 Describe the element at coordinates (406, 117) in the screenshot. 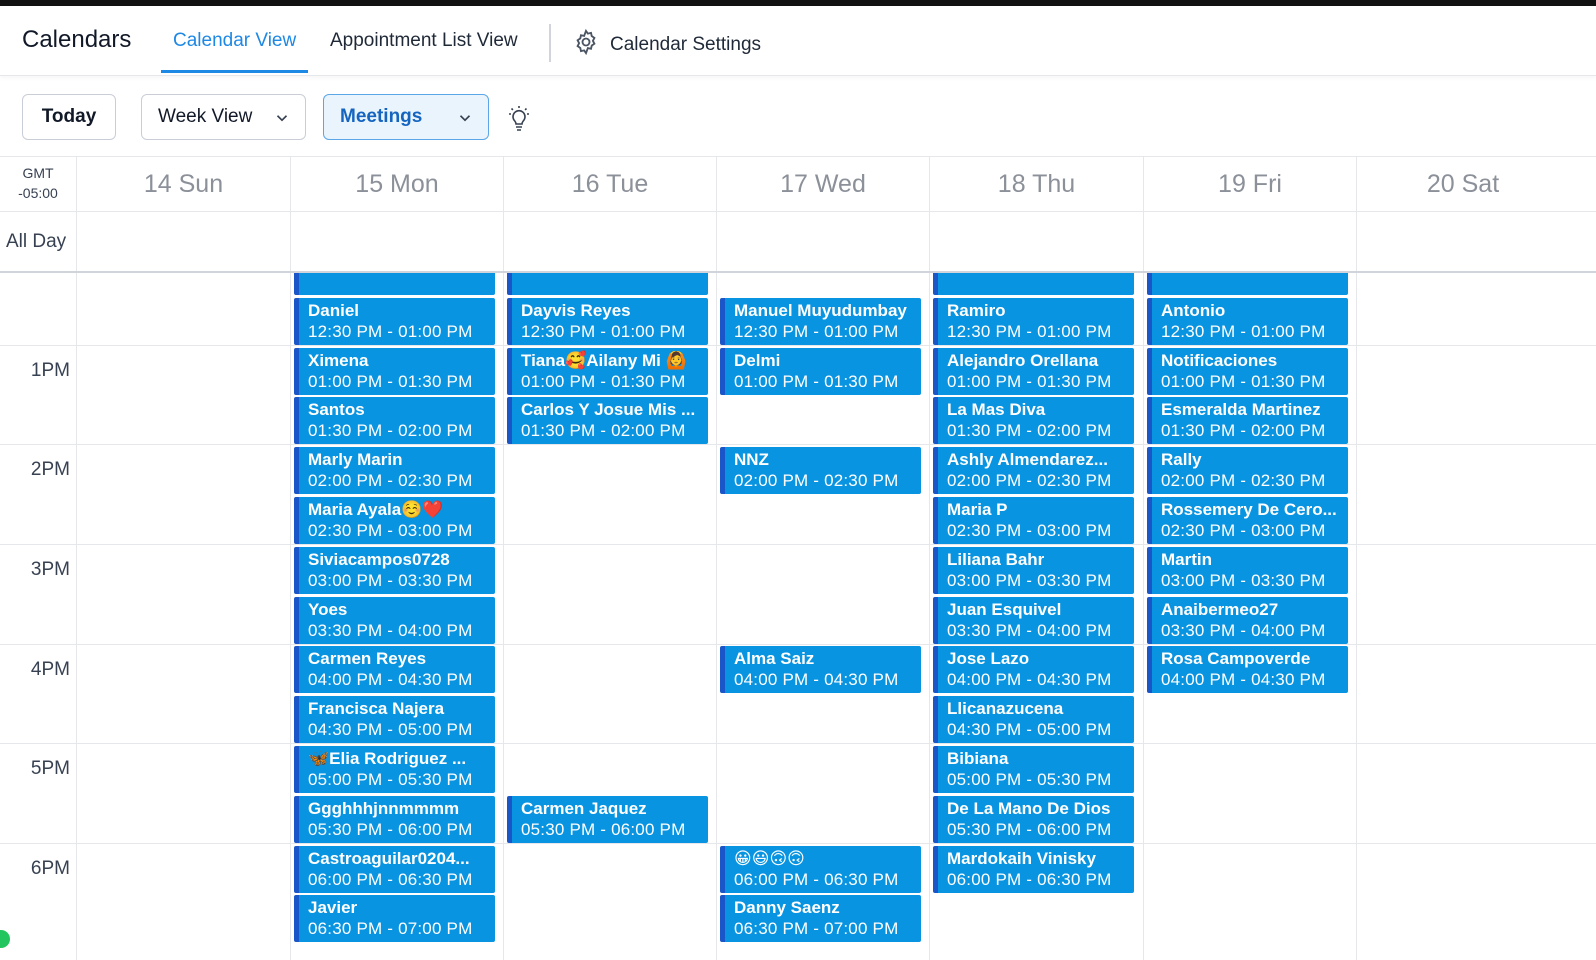

I see `calendar-select: Meetings` at that location.